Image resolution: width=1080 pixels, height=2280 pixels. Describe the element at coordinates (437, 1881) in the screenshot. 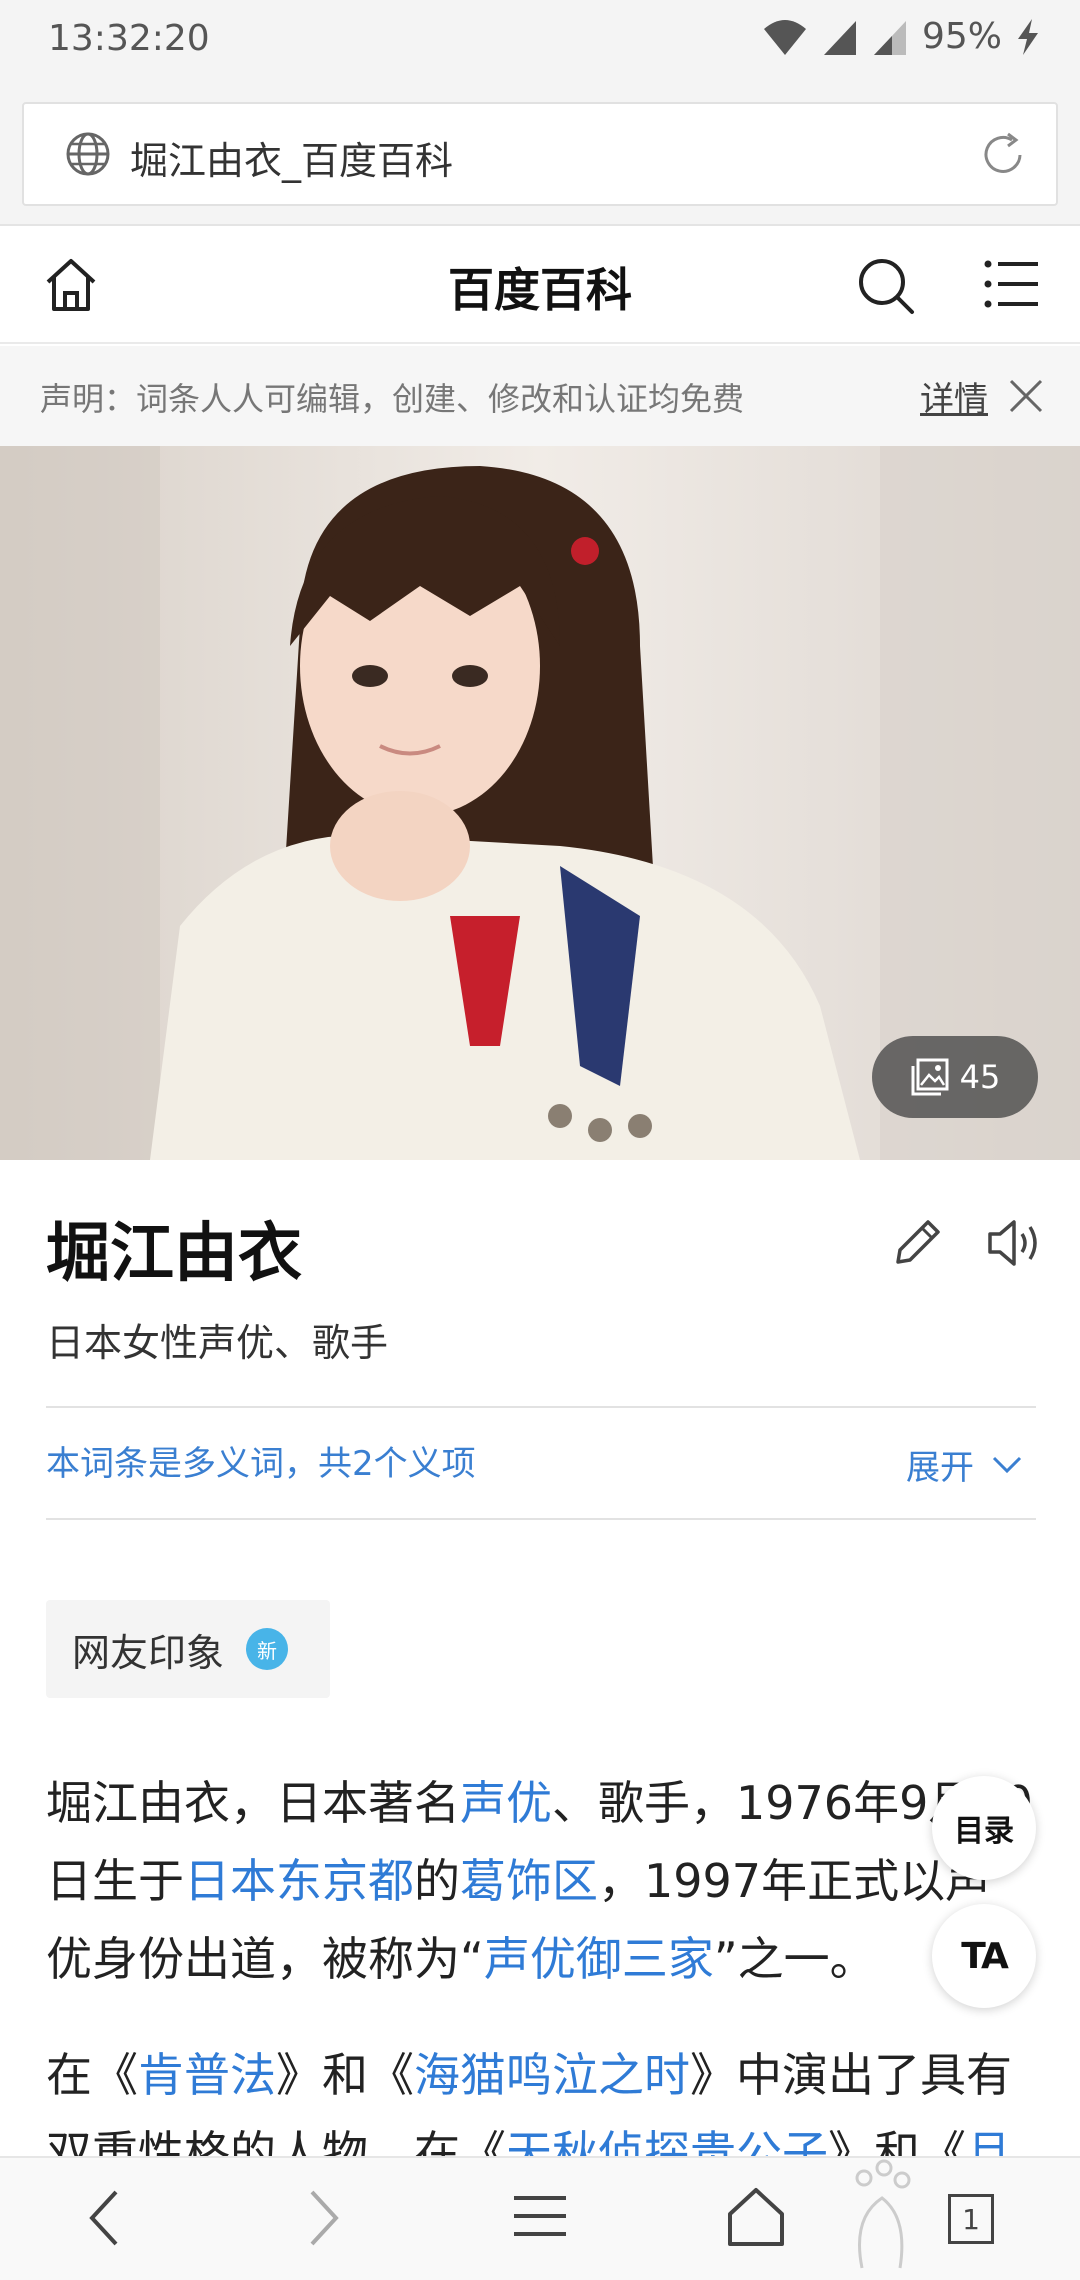

I see `text-run: 的` at that location.